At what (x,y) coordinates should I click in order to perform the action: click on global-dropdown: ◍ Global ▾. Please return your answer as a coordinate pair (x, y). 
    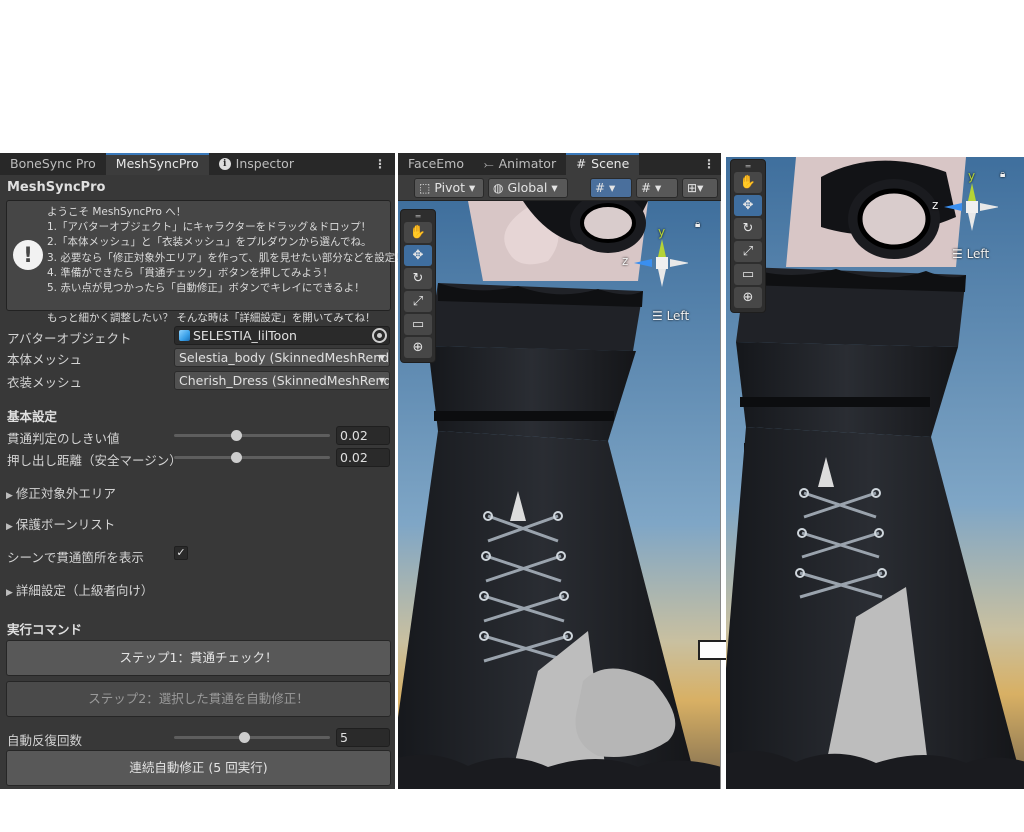
    Looking at the image, I should click on (528, 188).